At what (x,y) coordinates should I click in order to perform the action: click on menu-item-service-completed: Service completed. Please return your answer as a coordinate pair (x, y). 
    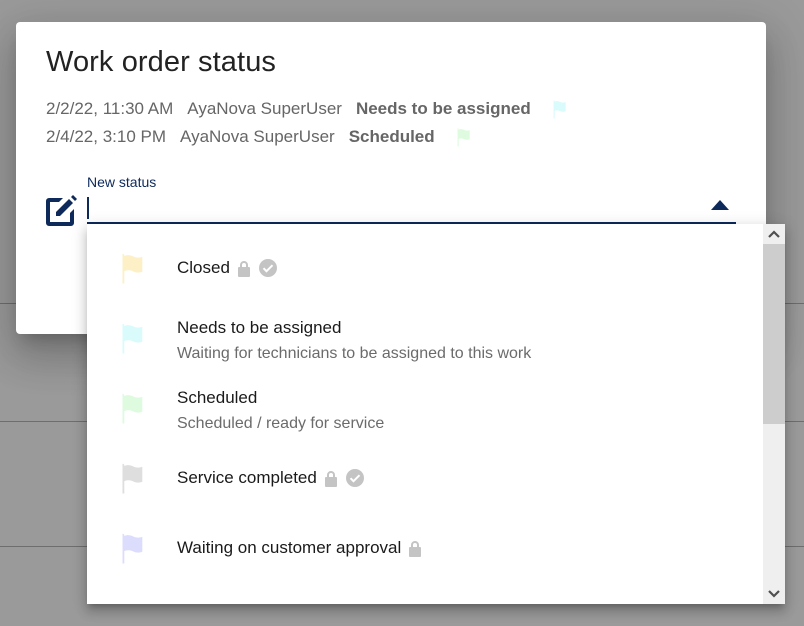
    Looking at the image, I should click on (425, 482).